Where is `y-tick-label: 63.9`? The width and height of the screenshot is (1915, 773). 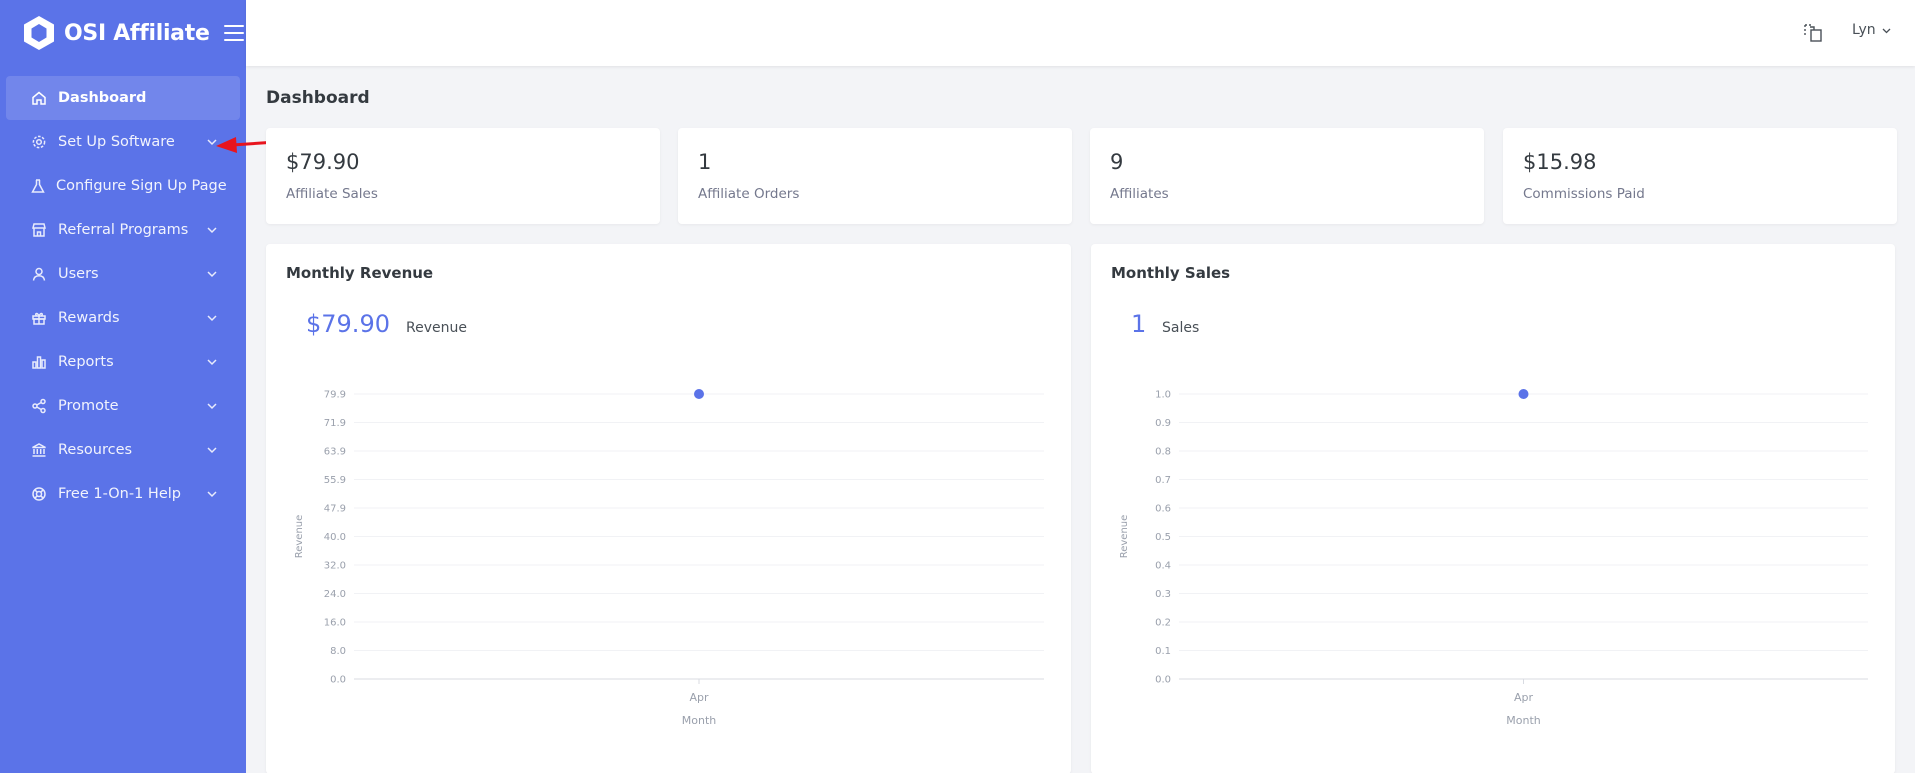
y-tick-label: 63.9 is located at coordinates (335, 452).